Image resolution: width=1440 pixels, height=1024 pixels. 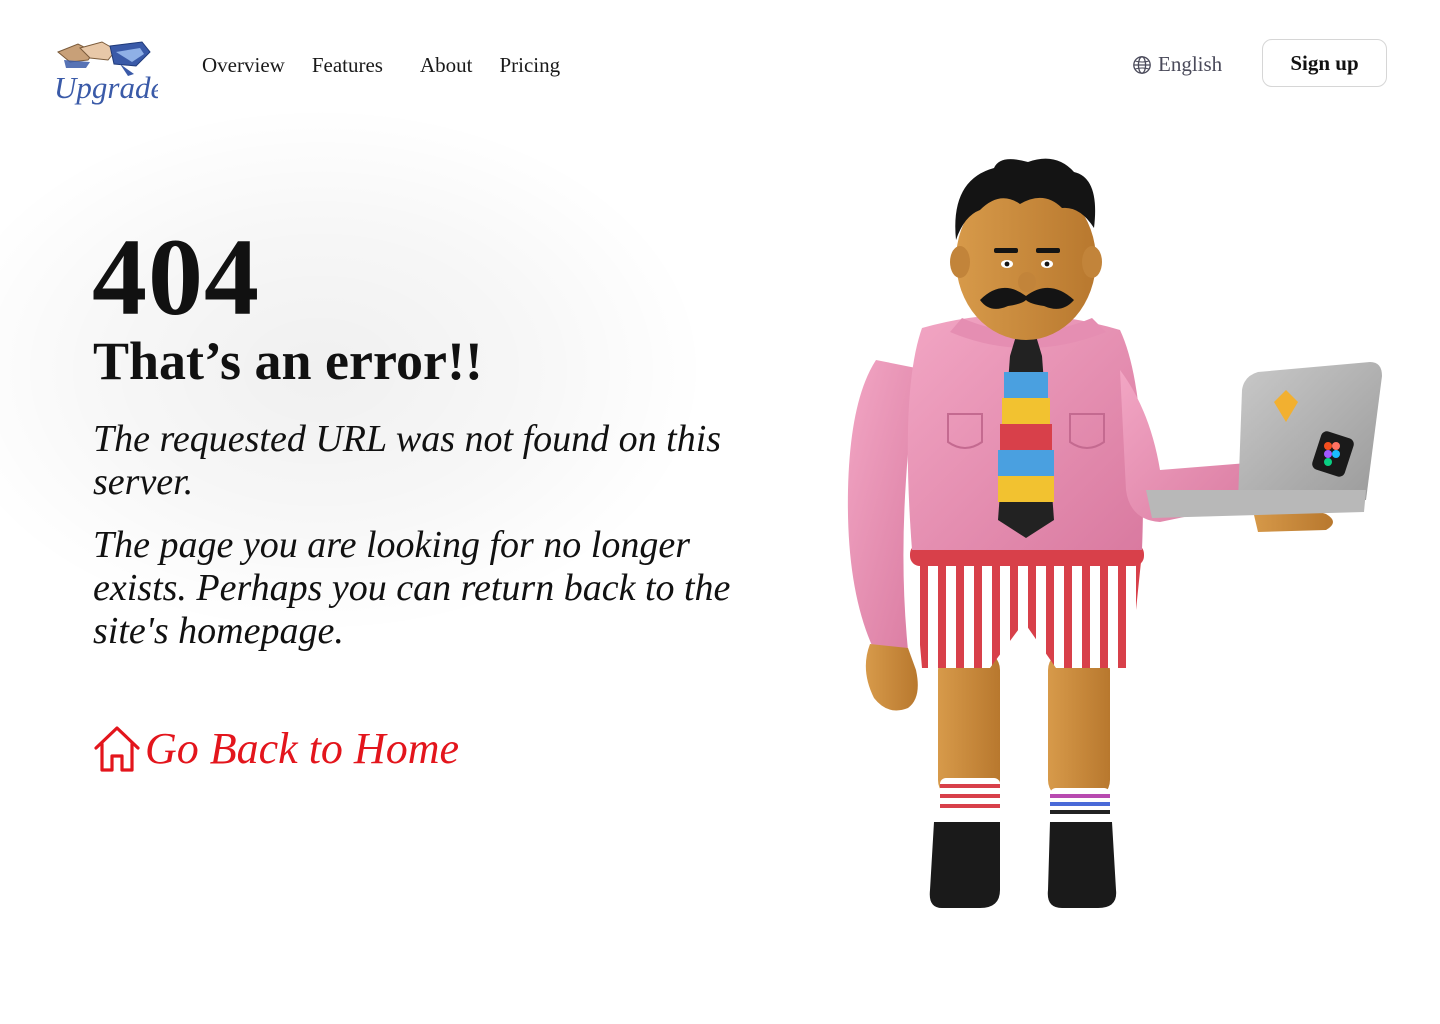 I want to click on brand-logo: Upgrade, so click(x=104, y=73).